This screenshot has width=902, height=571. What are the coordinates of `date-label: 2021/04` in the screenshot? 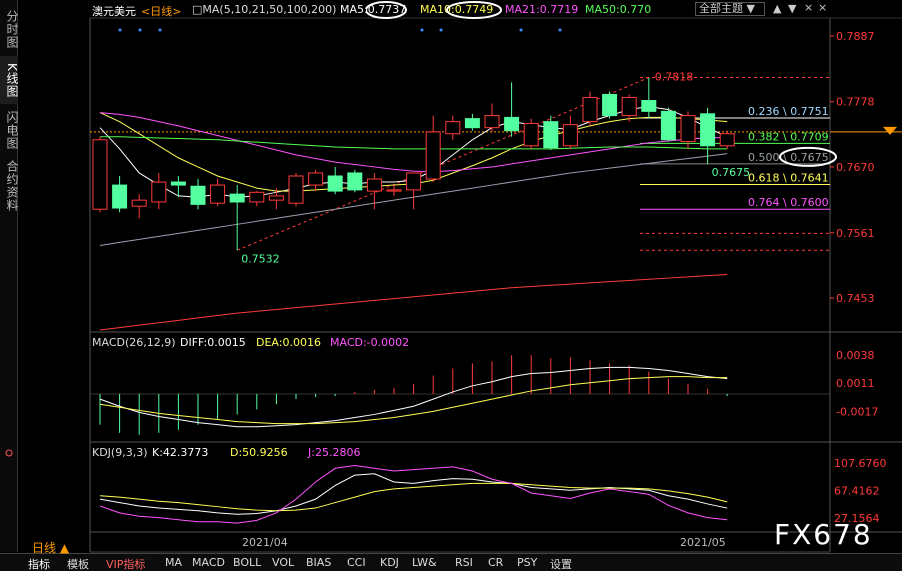 It's located at (265, 542).